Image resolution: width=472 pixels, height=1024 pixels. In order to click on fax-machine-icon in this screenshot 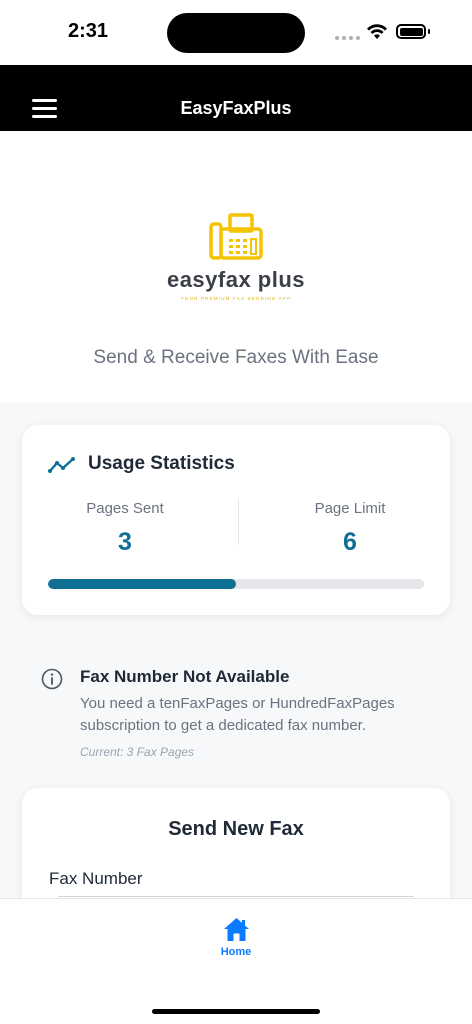, I will do `click(236, 236)`.